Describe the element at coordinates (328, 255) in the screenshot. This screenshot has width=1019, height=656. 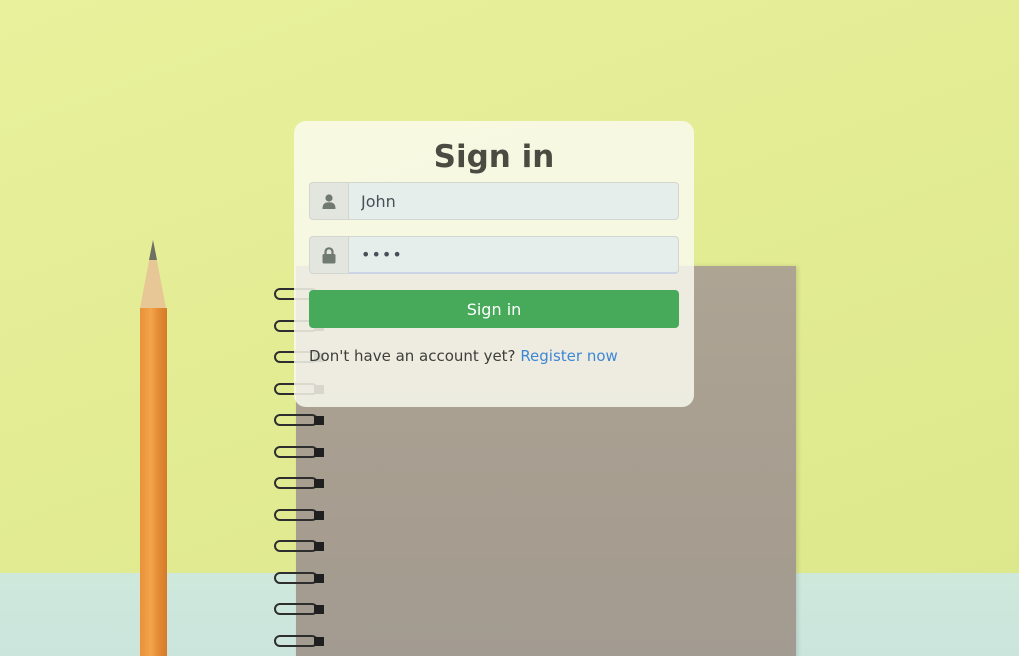
I see `lock-icon` at that location.